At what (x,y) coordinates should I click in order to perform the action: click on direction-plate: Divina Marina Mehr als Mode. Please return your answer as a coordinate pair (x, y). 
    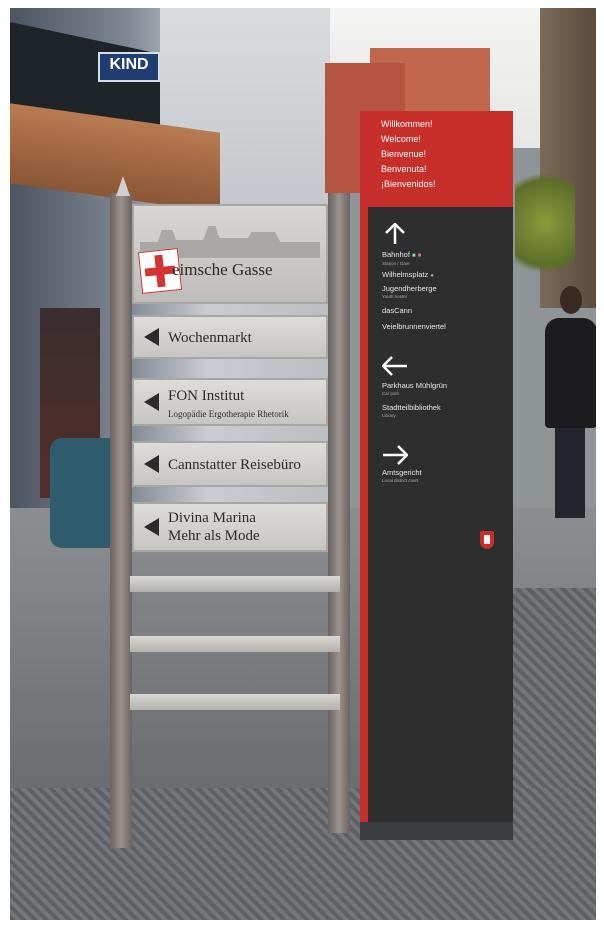
    Looking at the image, I should click on (230, 527).